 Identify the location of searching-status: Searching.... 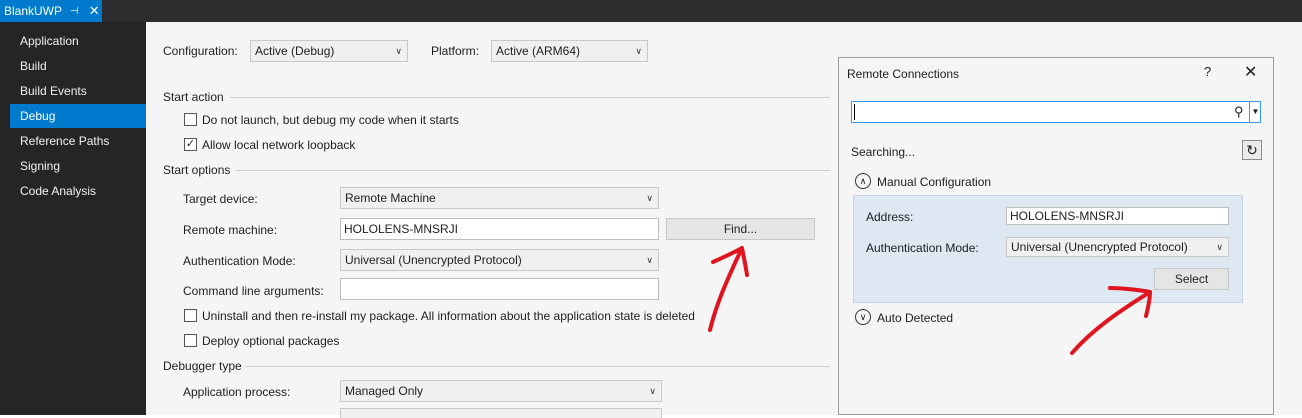
(883, 152).